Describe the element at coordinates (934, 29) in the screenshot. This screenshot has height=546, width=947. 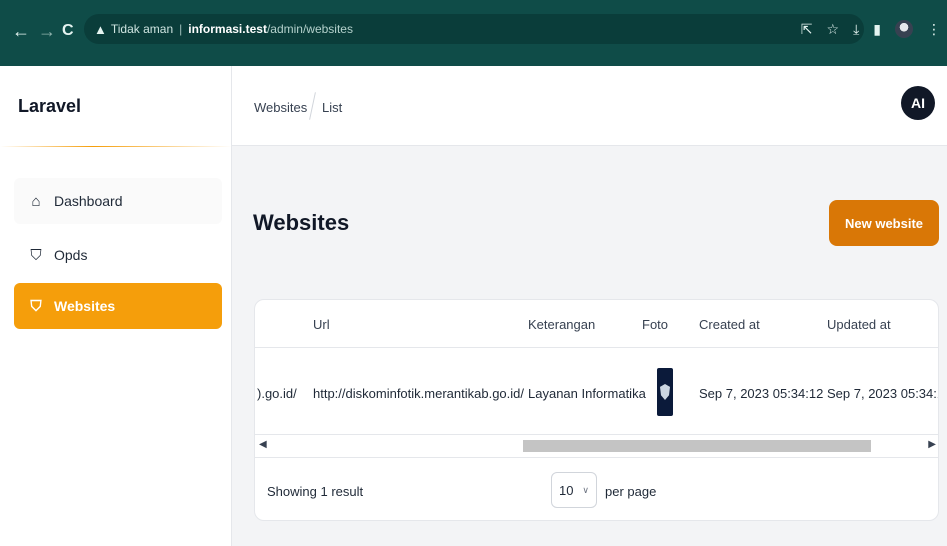
I see `menu-icon: ⋮` at that location.